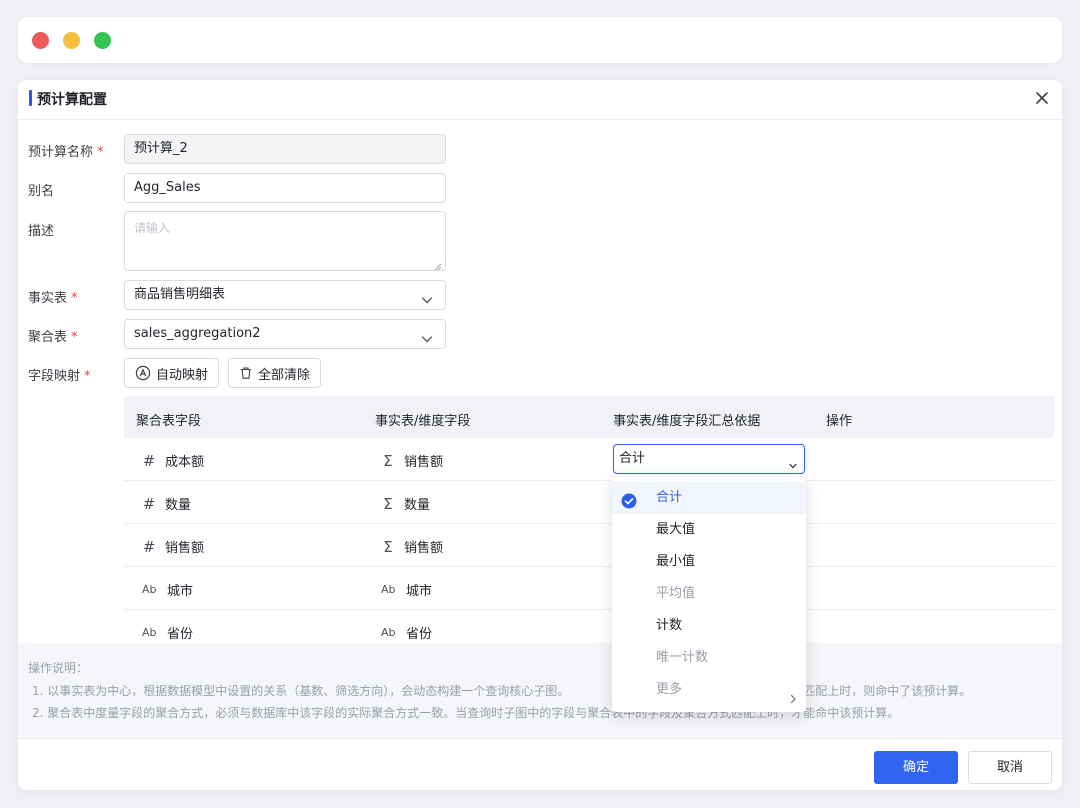 This screenshot has width=1080, height=808. What do you see at coordinates (40, 40) in the screenshot?
I see `window-close-dot` at bounding box center [40, 40].